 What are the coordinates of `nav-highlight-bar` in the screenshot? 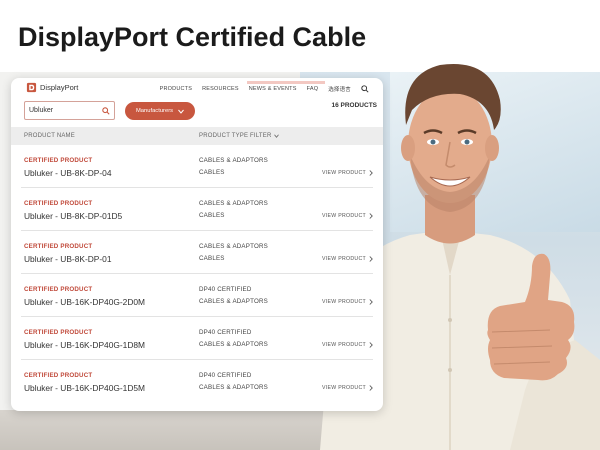 It's located at (286, 82).